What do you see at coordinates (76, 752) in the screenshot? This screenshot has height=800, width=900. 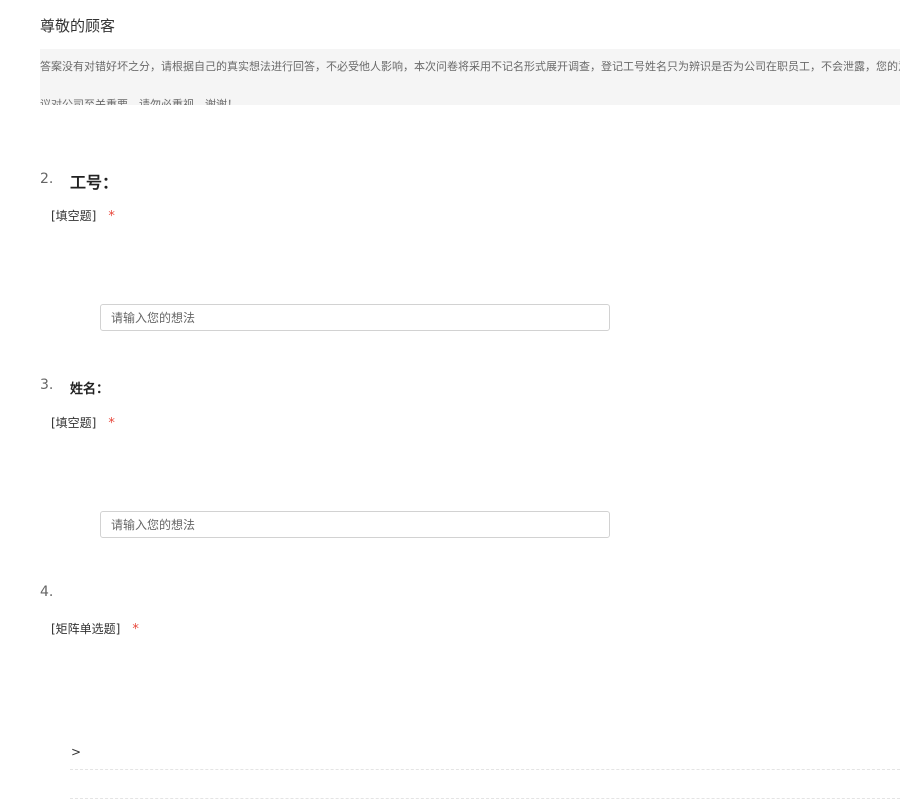 I see `matrix-row-label: >` at bounding box center [76, 752].